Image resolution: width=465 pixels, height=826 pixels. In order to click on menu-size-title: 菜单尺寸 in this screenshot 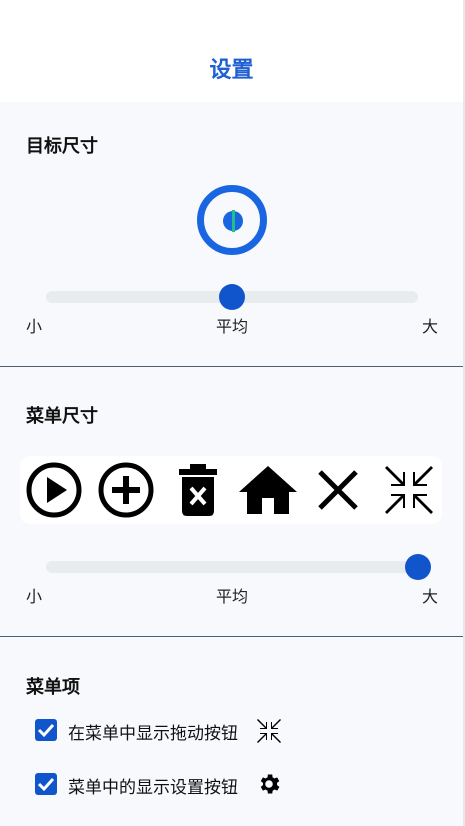, I will do `click(62, 416)`.